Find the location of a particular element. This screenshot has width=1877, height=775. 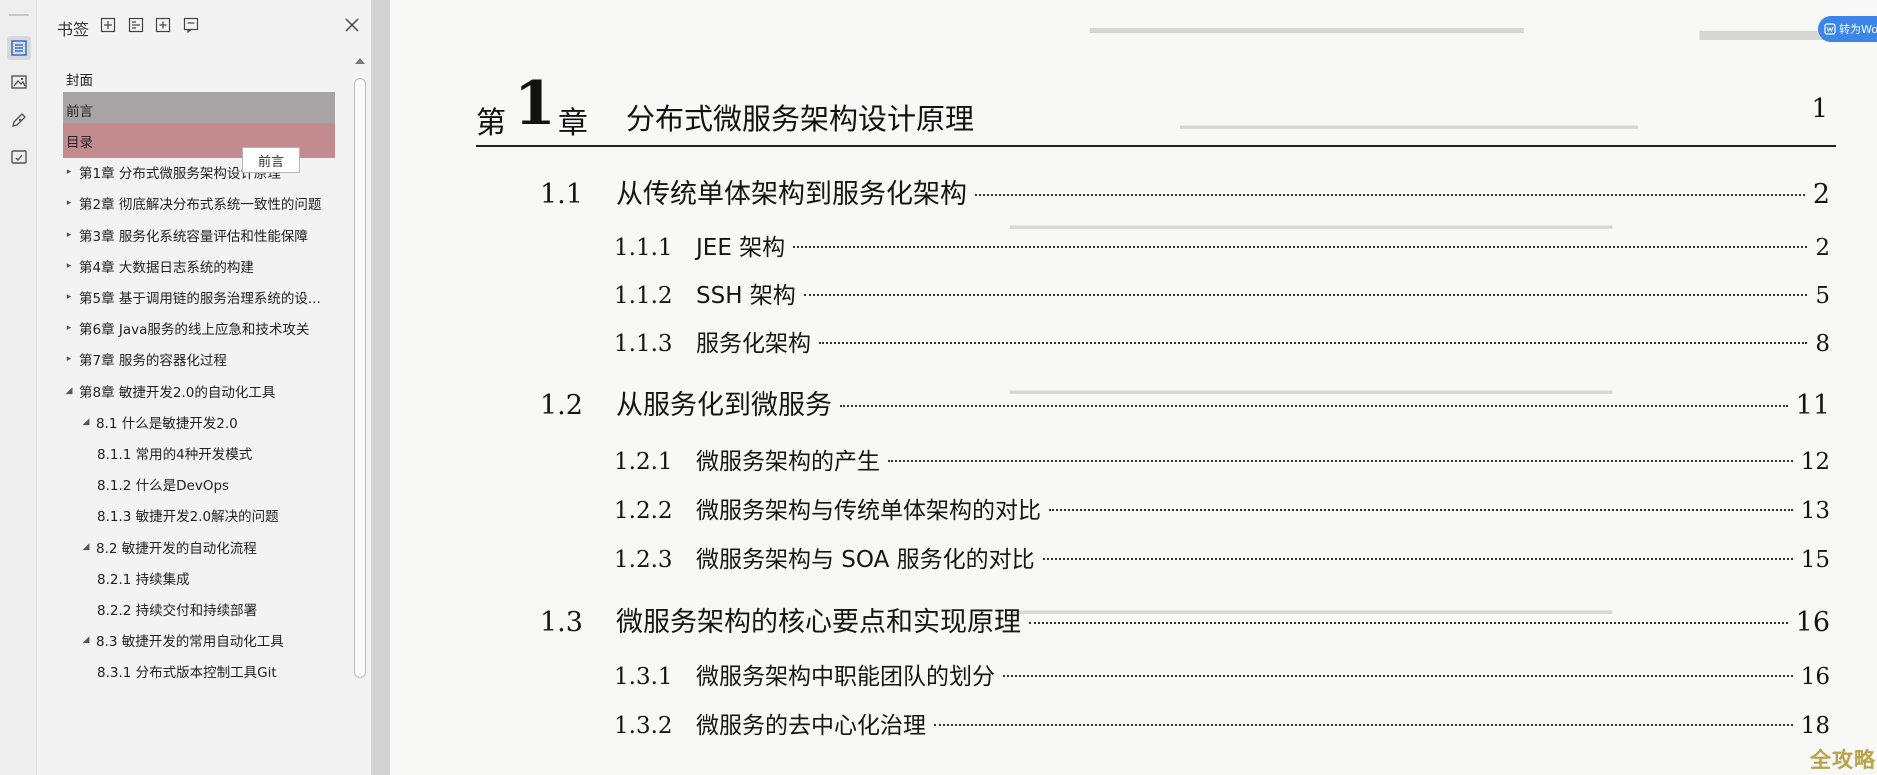

toc-title: 从传统单体架构到服务化架构 is located at coordinates (791, 194).